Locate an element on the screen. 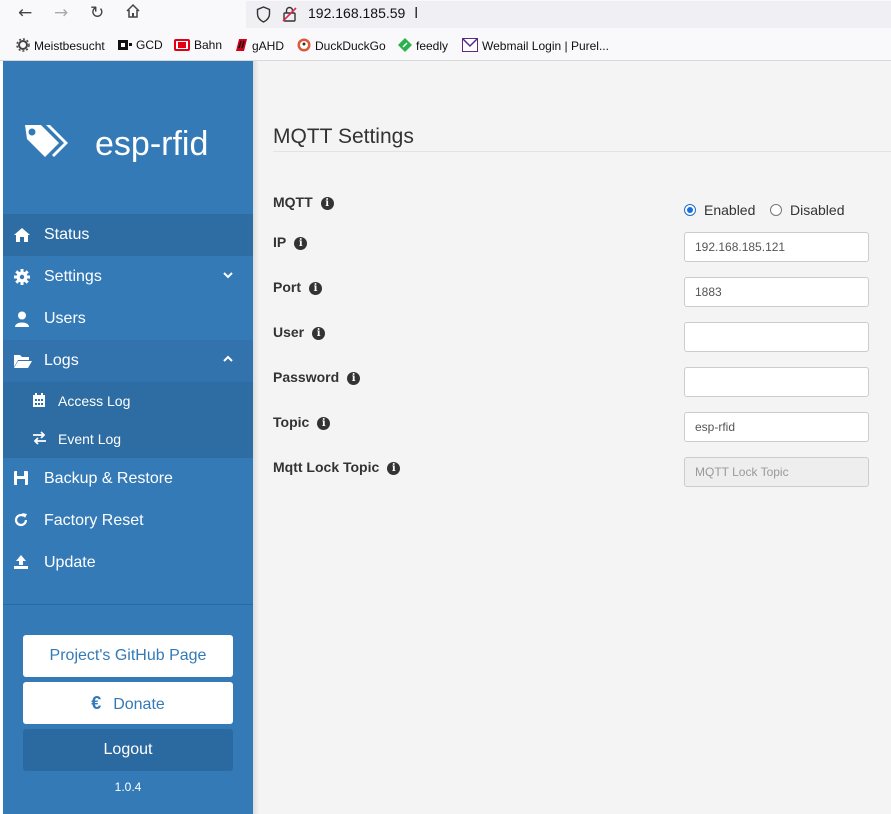 Image resolution: width=891 pixels, height=814 pixels. insecure-lock-icon is located at coordinates (289, 16).